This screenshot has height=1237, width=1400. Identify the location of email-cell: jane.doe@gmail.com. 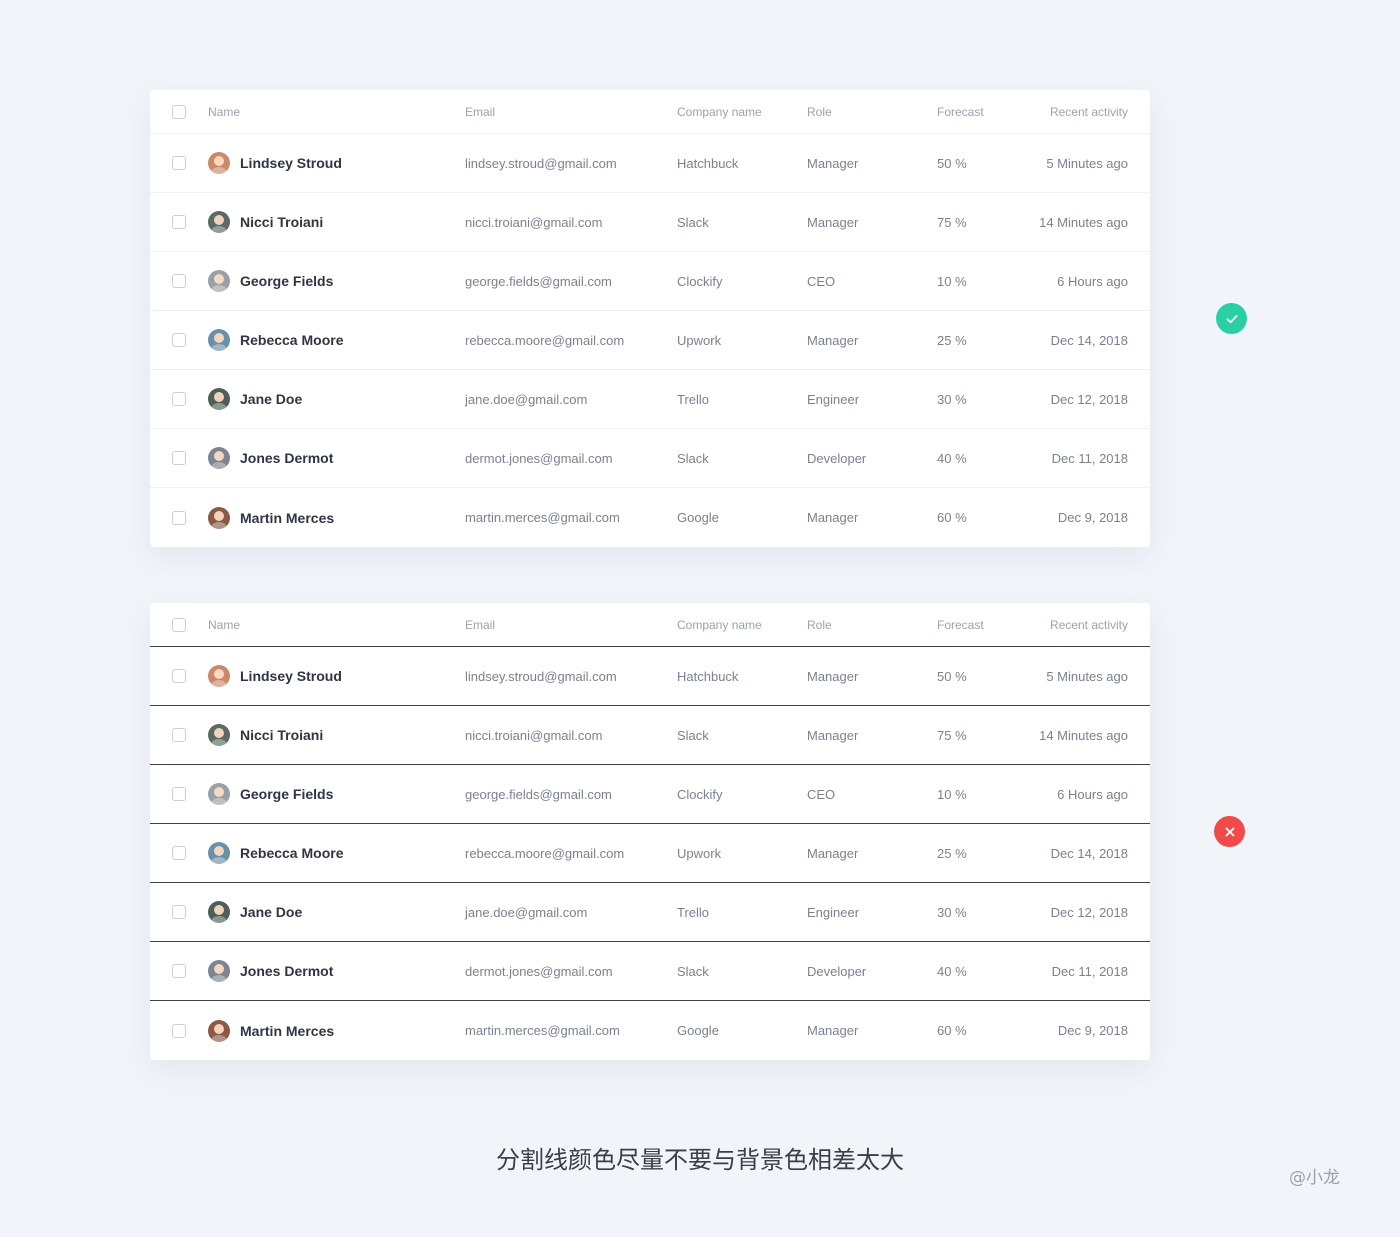
(526, 912).